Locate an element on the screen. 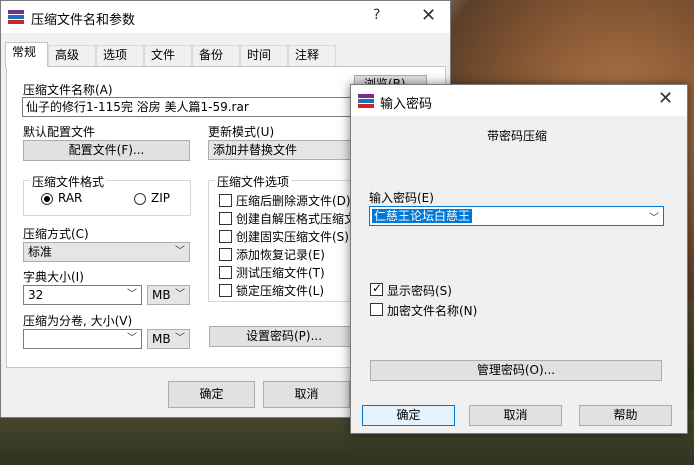  dialog-title: 压缩文件名和参数 is located at coordinates (83, 20).